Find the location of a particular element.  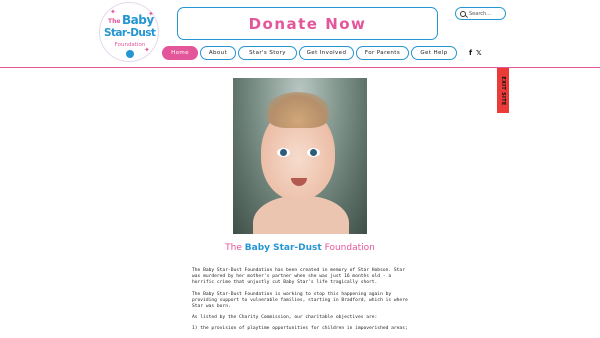

facebook-icon: f is located at coordinates (470, 53).